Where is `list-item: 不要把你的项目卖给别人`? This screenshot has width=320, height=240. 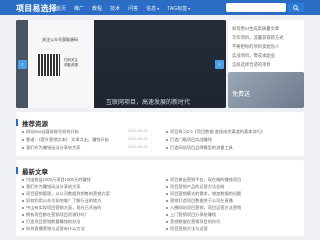 list-item: 不要把你的项目卖给别人 is located at coordinates (255, 47).